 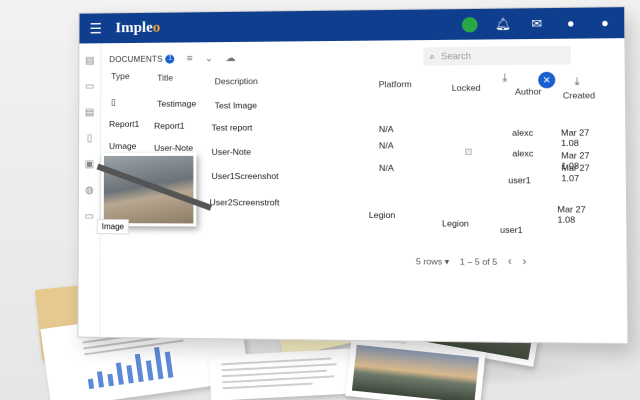 I want to click on cell-description: Test Image, so click(x=235, y=105).